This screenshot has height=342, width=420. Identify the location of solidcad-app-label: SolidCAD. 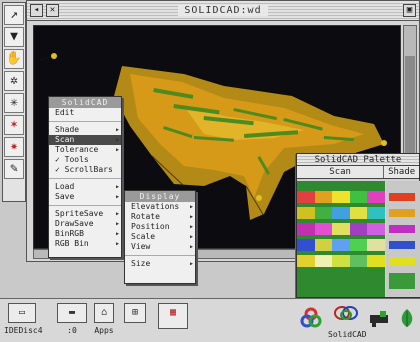
(347, 334).